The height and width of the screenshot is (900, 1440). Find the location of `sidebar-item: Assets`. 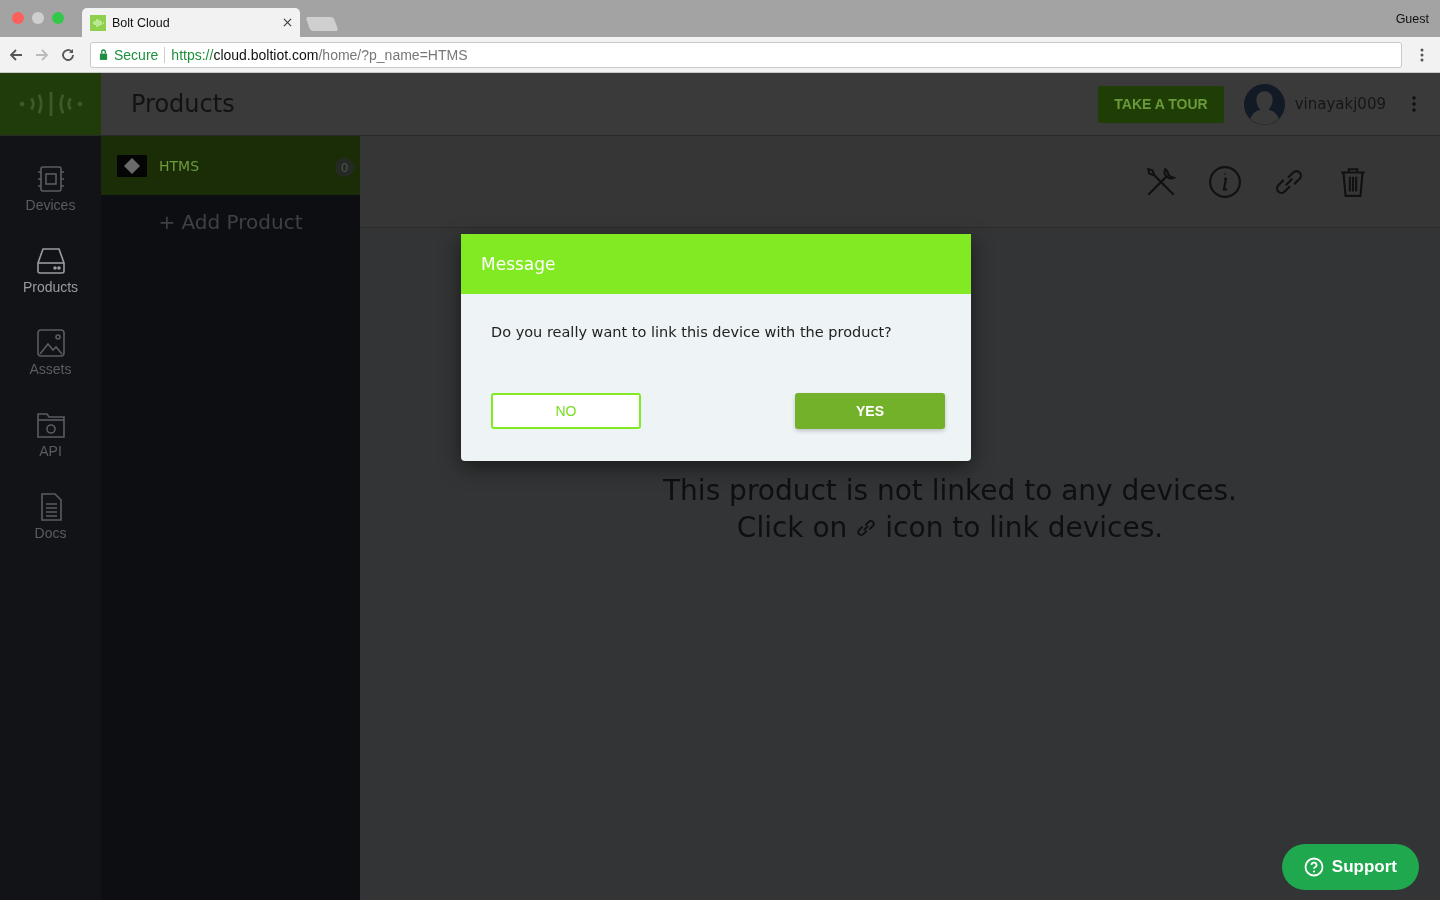

sidebar-item: Assets is located at coordinates (50, 352).